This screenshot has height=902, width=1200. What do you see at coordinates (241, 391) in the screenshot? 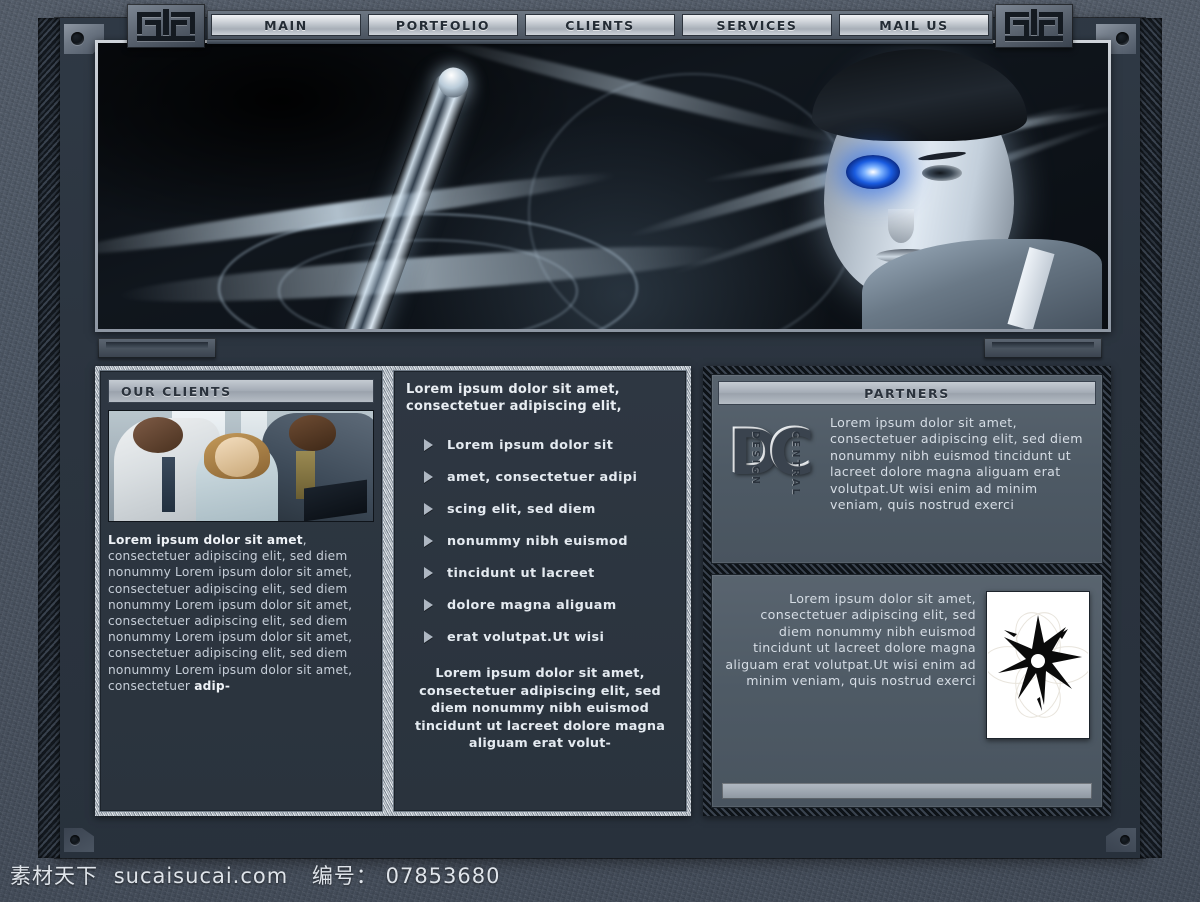
I see `our-clients-heading: OUR CLIENTS` at bounding box center [241, 391].